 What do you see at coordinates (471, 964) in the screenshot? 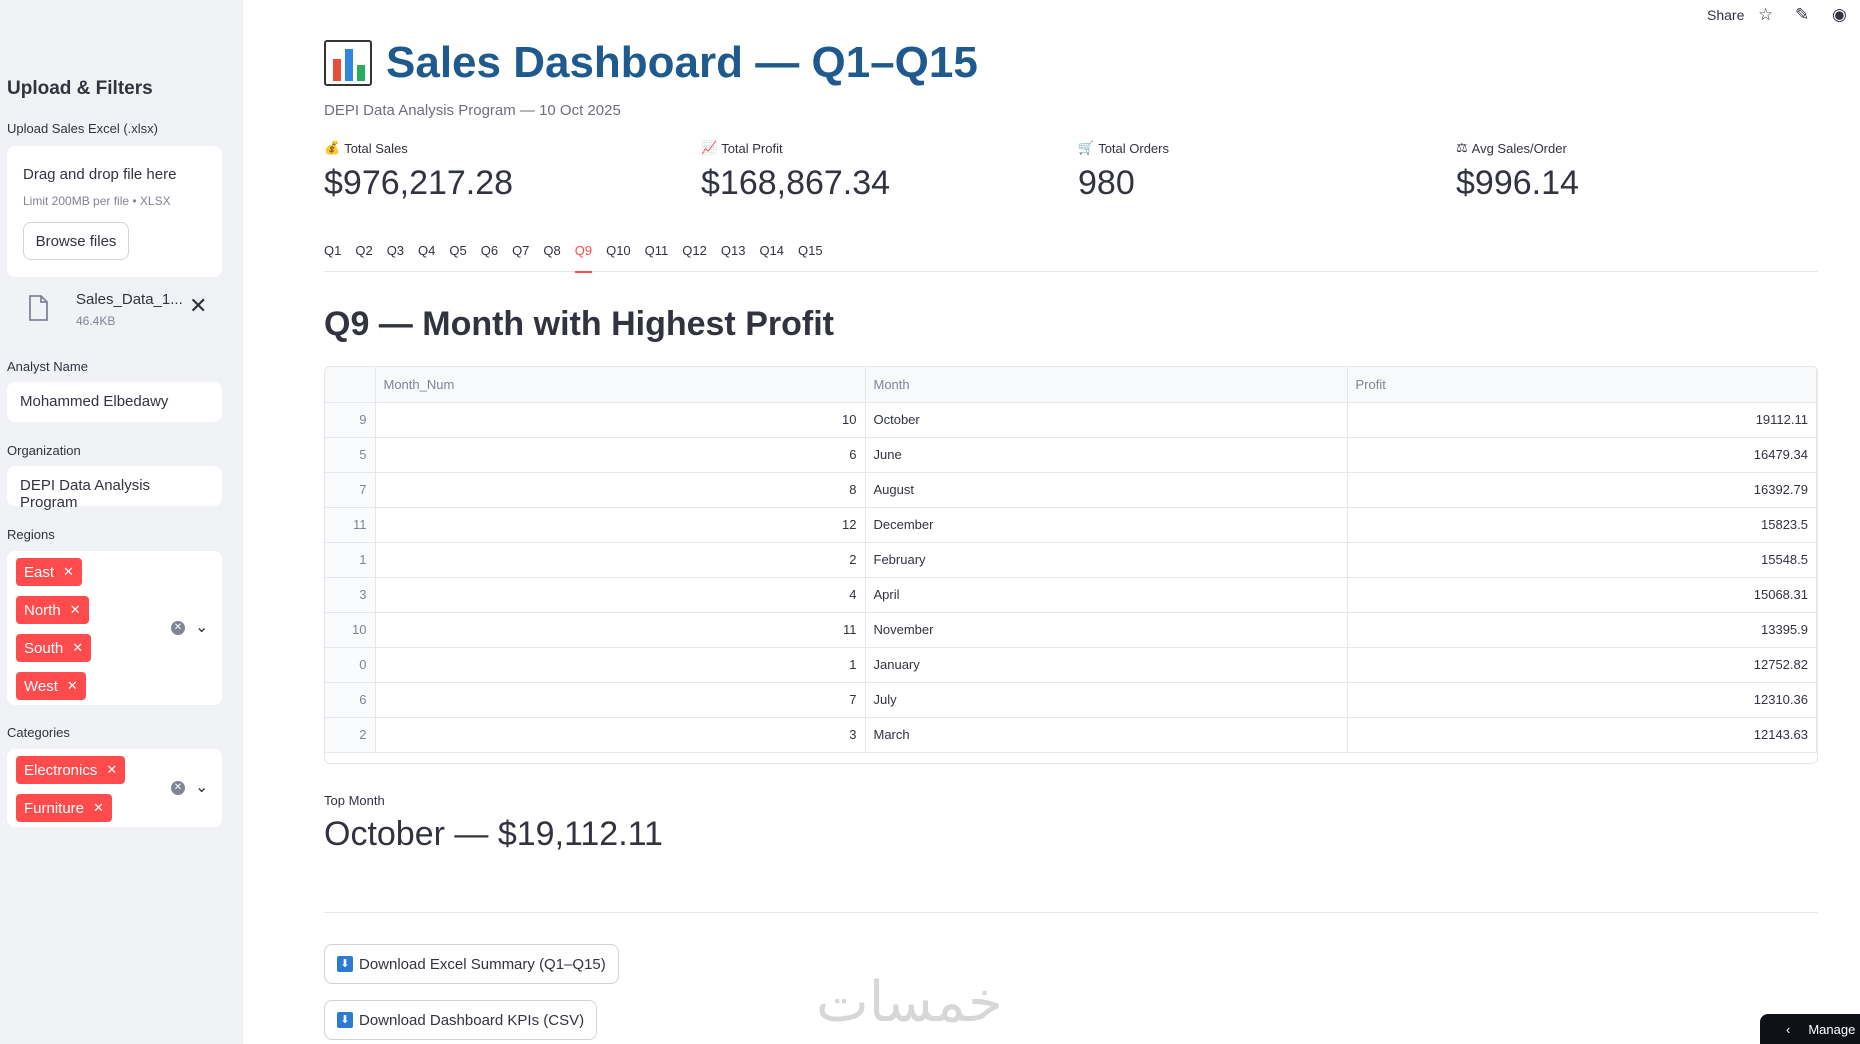
I see `download-excel-button: ⬇ Download Excel Summary (Q1–Q15)` at bounding box center [471, 964].